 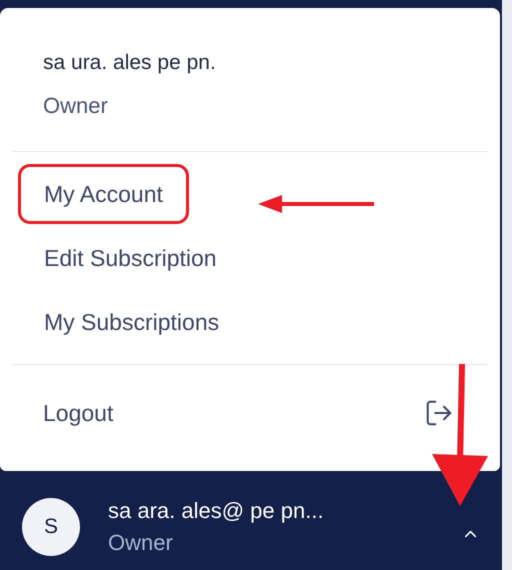 I want to click on logout-icon, so click(x=439, y=413).